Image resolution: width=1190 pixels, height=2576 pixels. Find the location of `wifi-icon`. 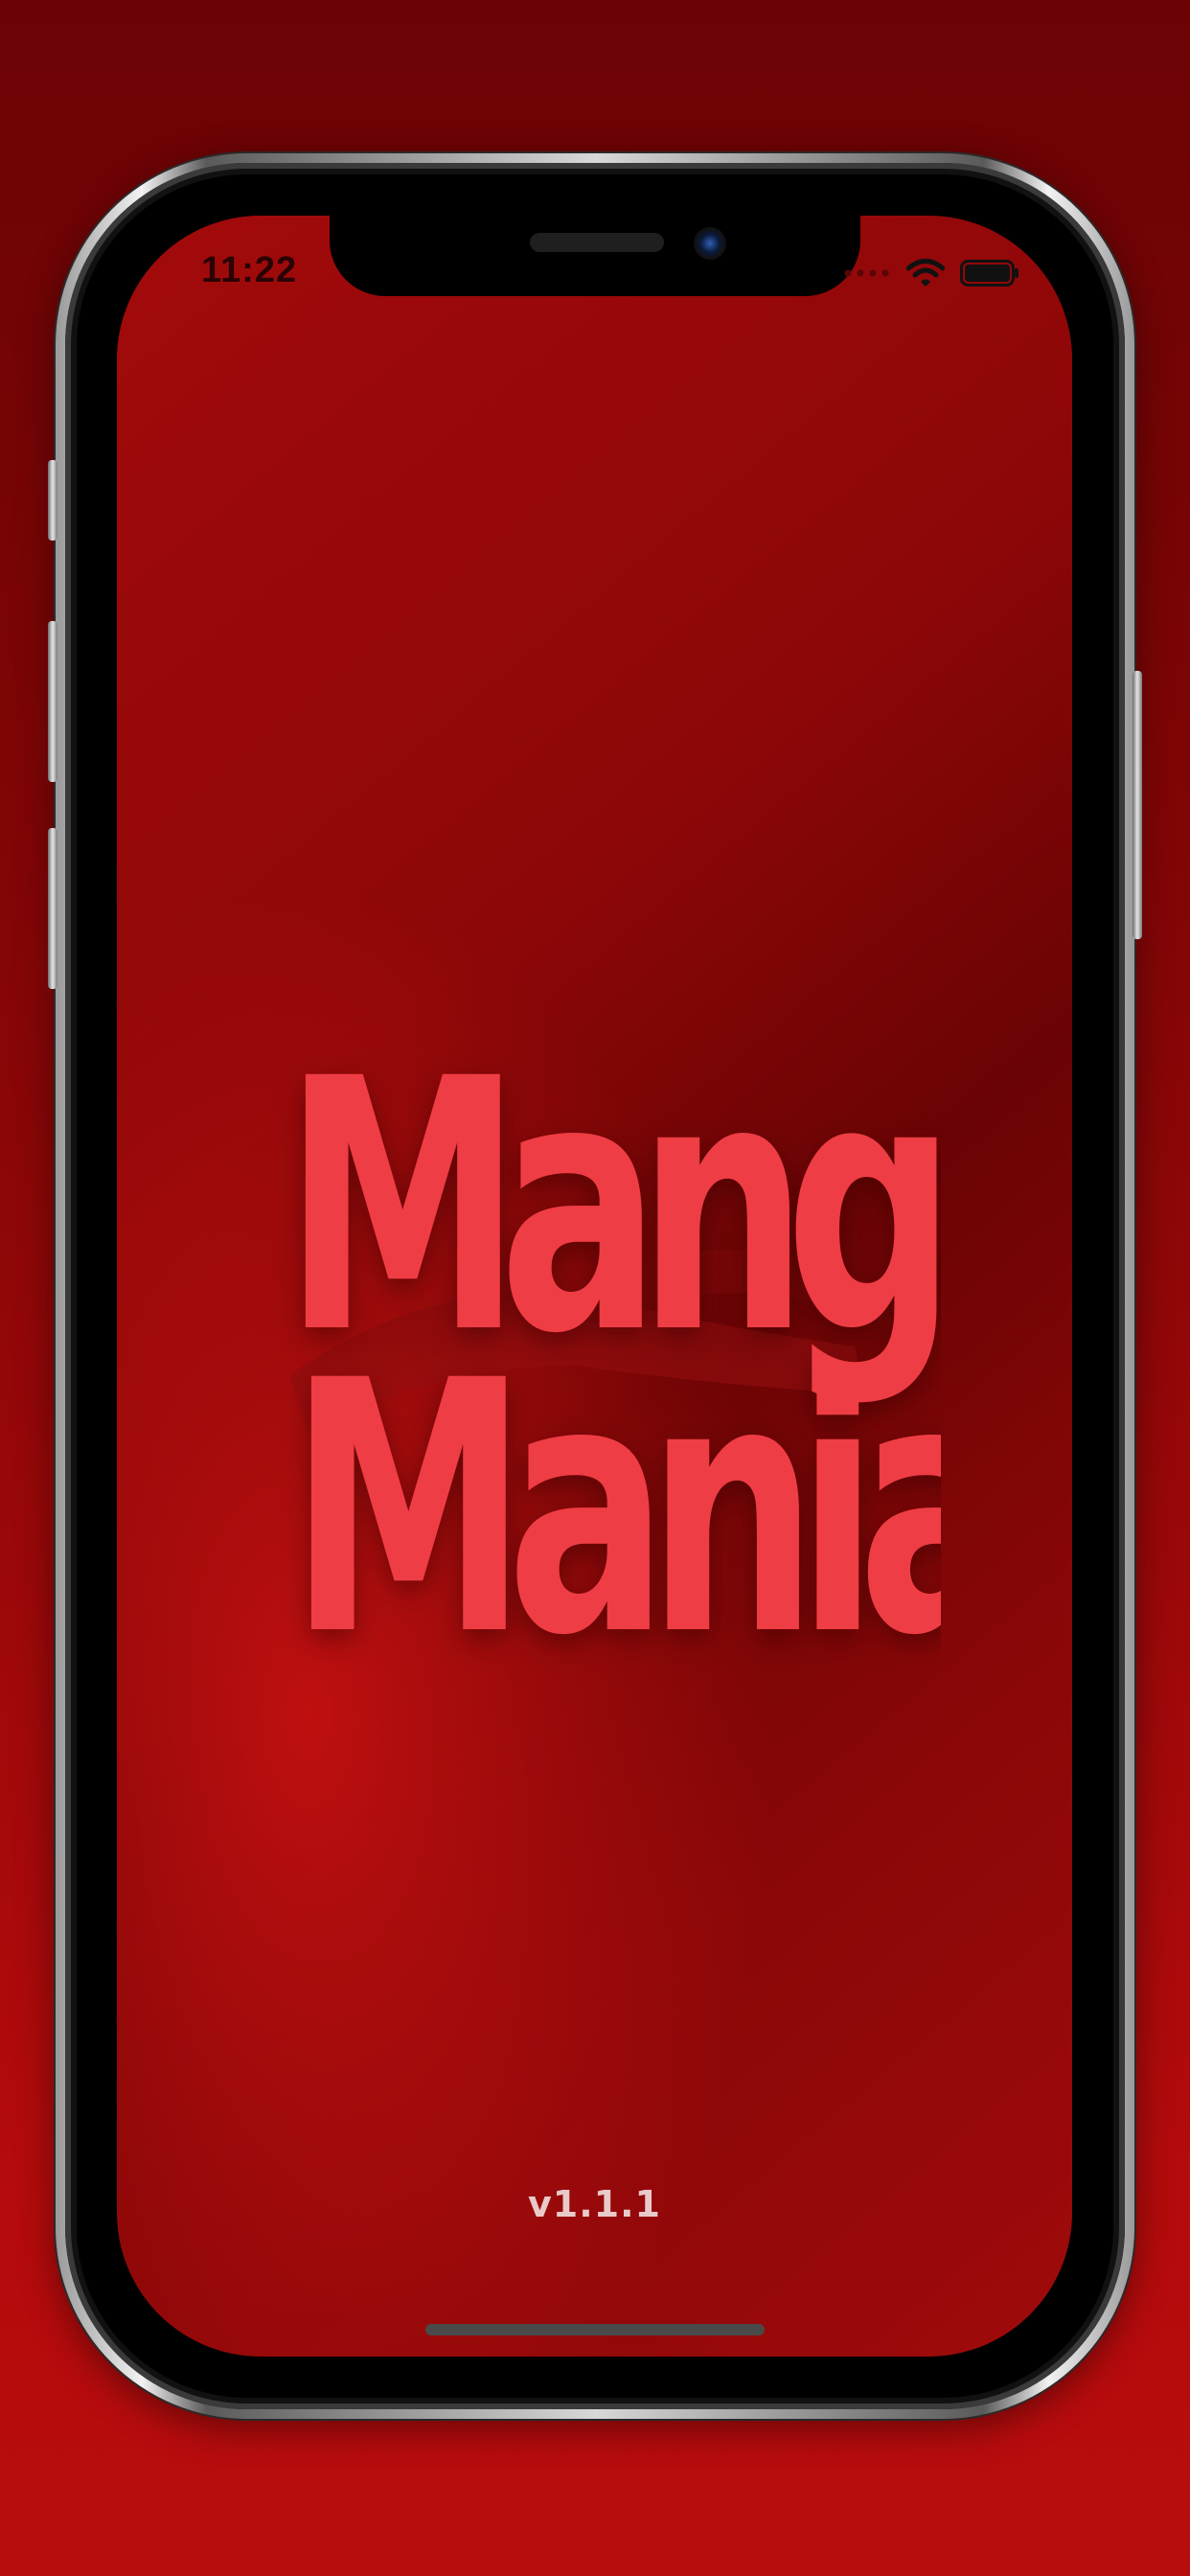

wifi-icon is located at coordinates (926, 273).